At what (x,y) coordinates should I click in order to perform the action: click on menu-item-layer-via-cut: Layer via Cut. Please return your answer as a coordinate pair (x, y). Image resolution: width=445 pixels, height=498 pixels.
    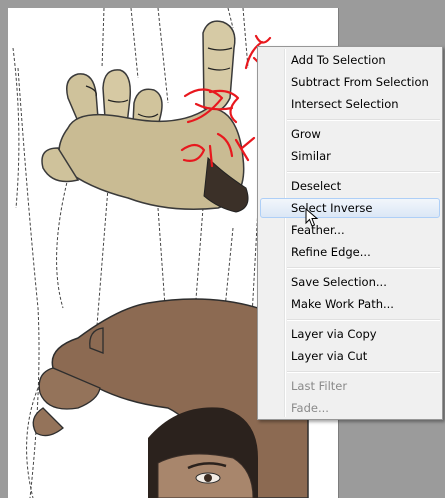
    Looking at the image, I should click on (350, 356).